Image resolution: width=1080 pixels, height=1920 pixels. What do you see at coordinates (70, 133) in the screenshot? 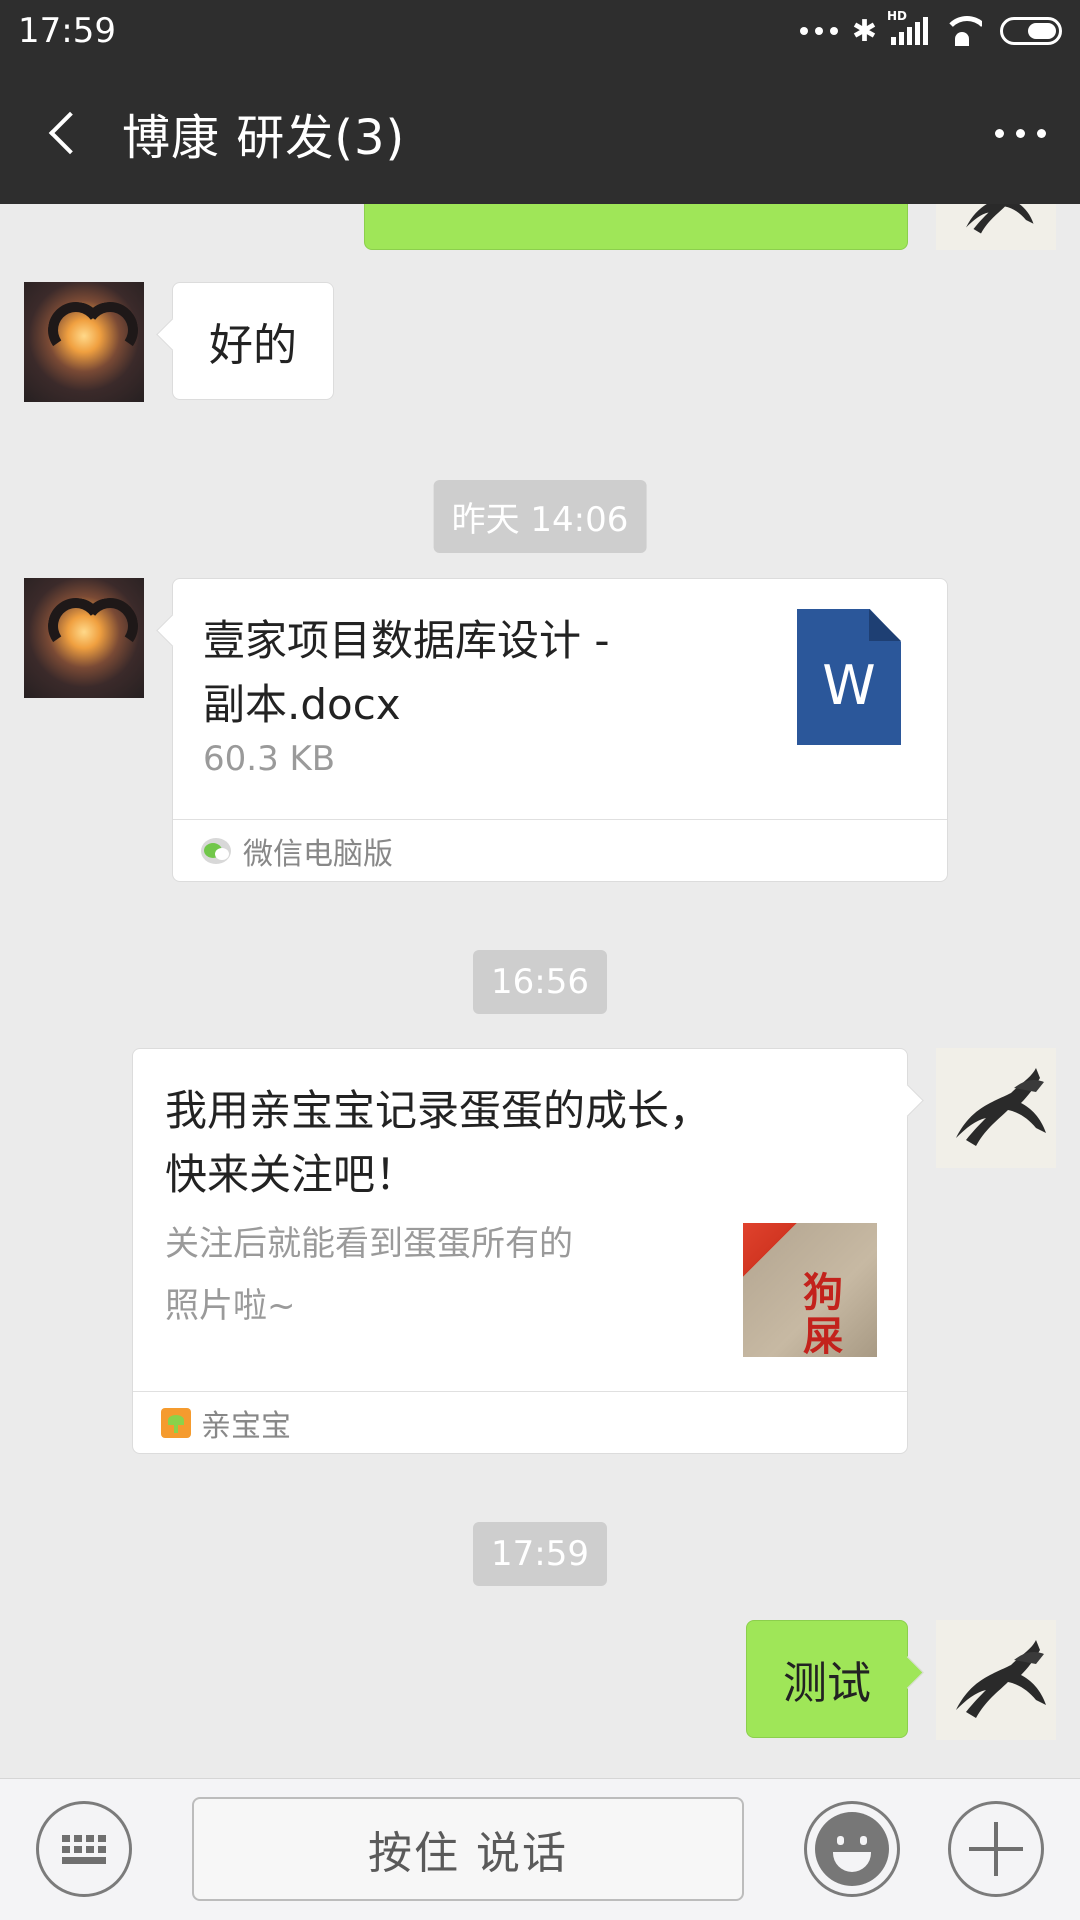
I see `chevron-left-icon` at bounding box center [70, 133].